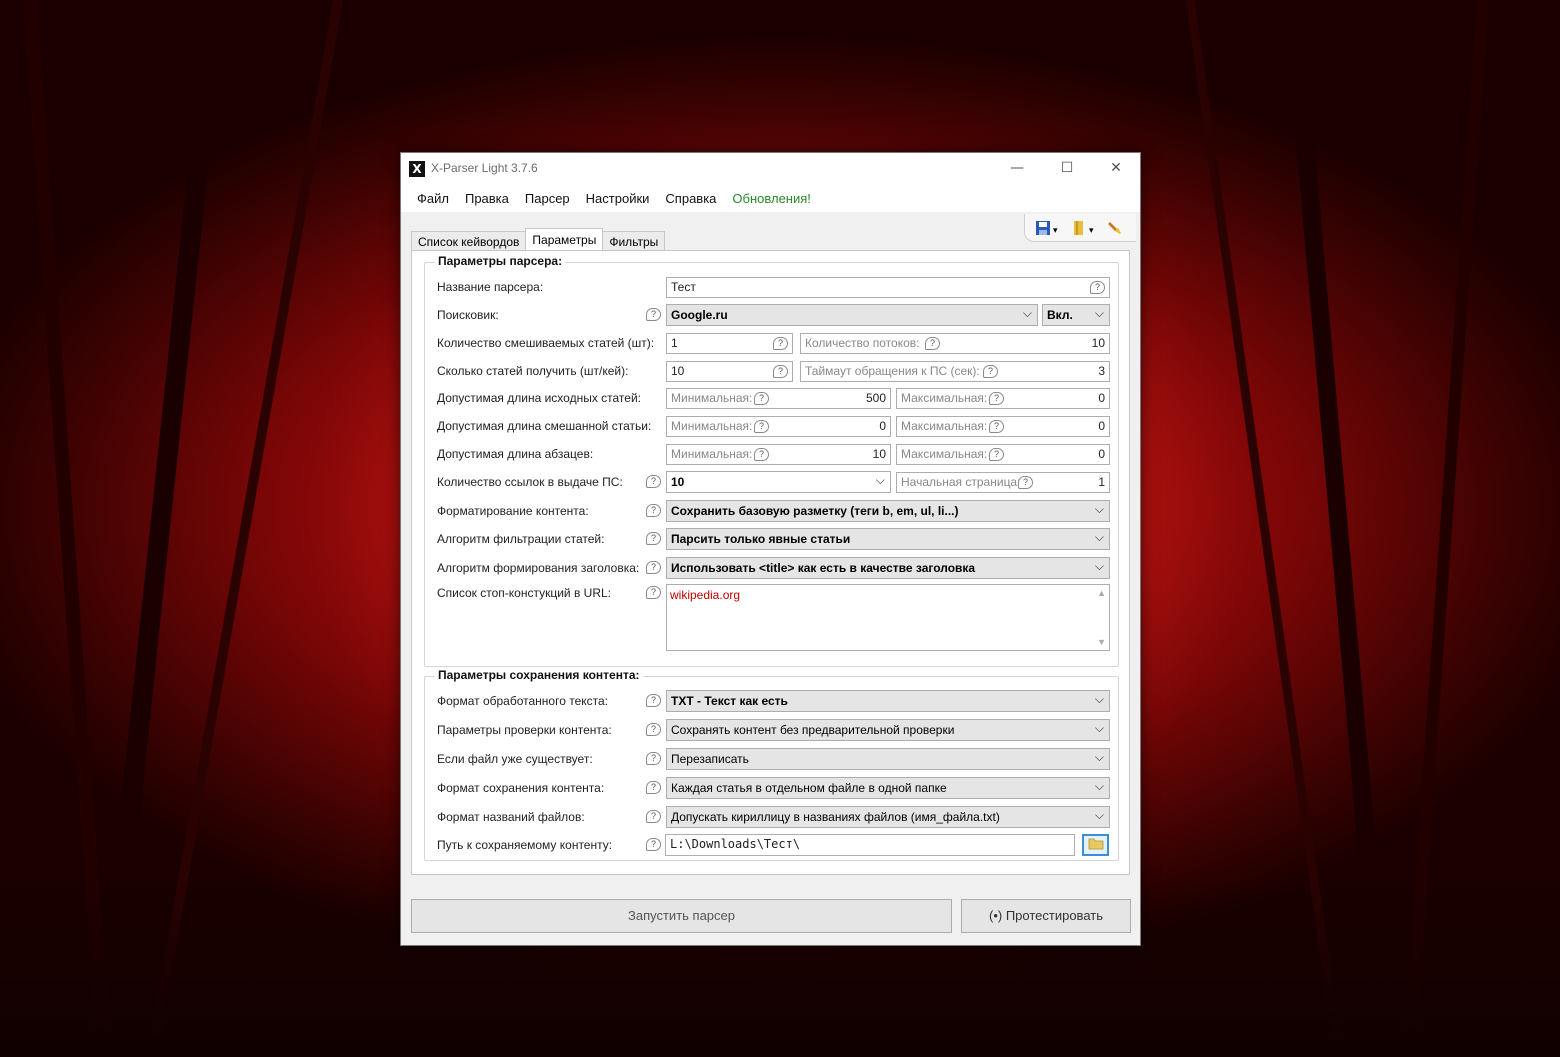  What do you see at coordinates (634, 241) in the screenshot?
I see `tab-filters: Фильтры` at bounding box center [634, 241].